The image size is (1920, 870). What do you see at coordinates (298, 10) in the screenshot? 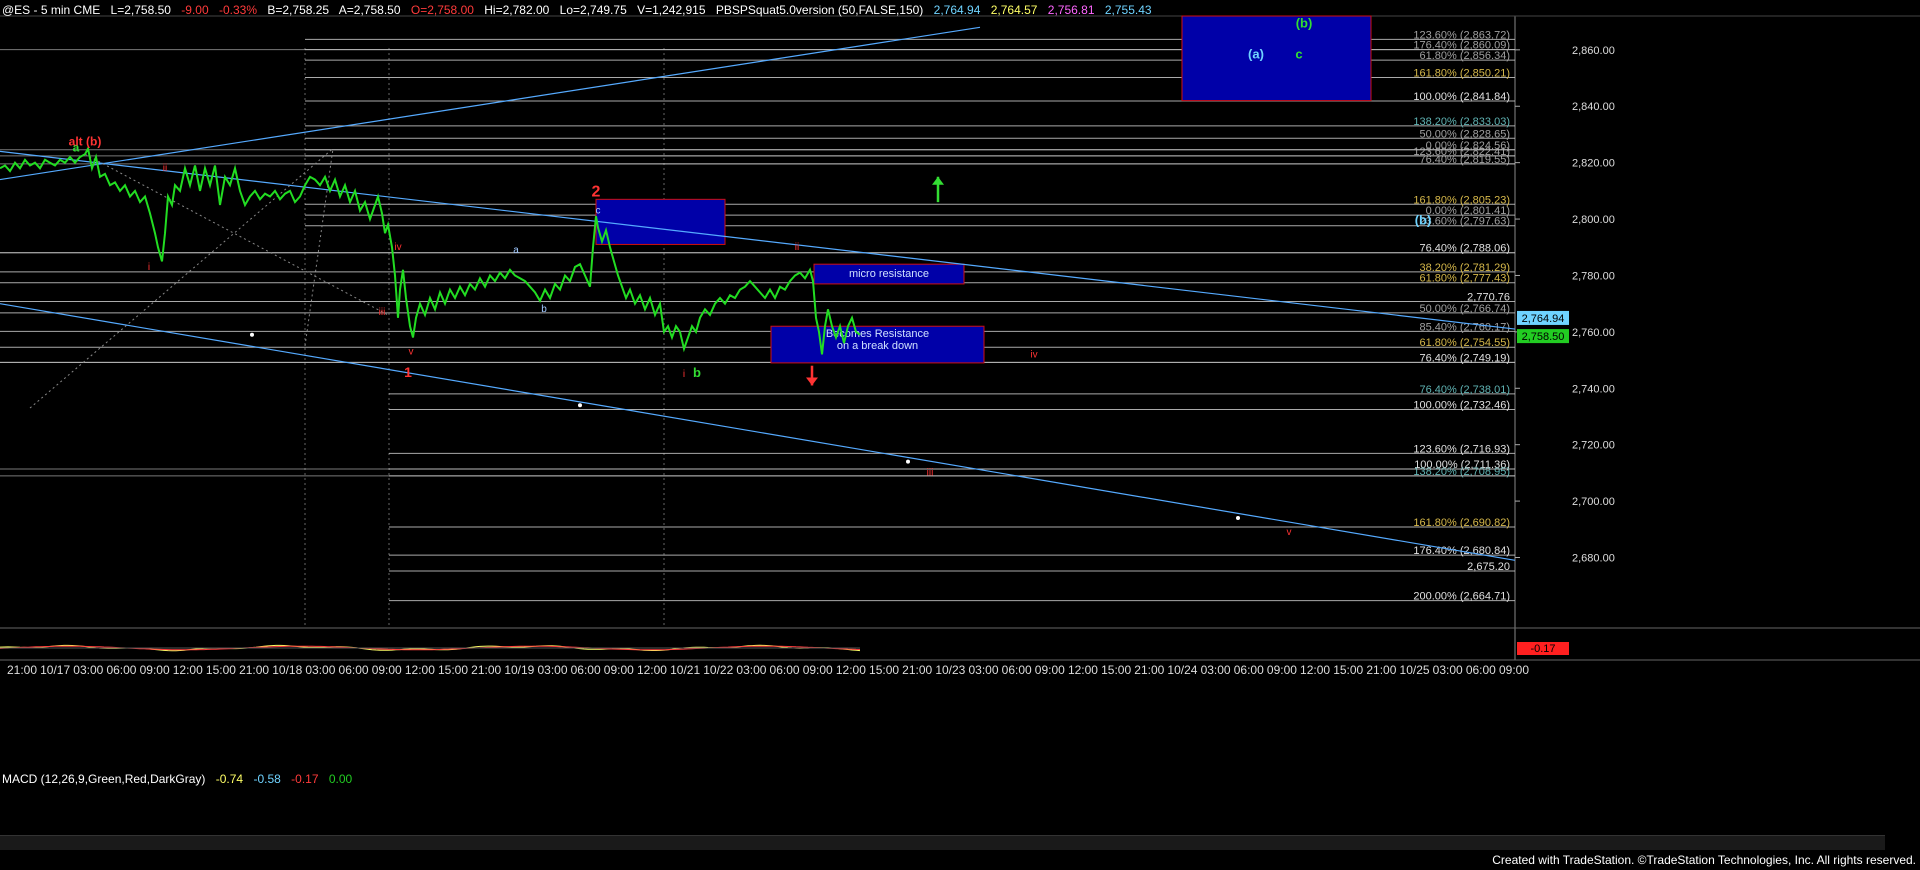
I see `bid-price: B=2,758.25` at bounding box center [298, 10].